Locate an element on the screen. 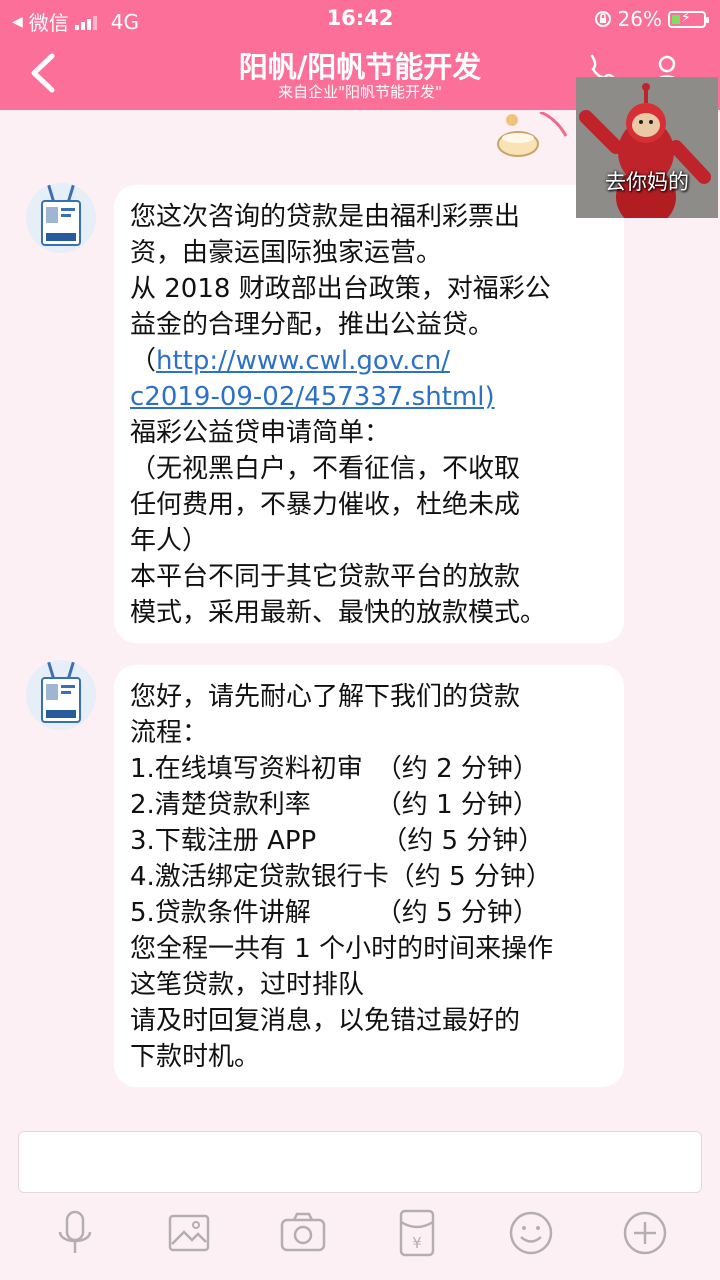 Image resolution: width=720 pixels, height=1280 pixels. message-line: 1.在线填写资料初审 （约 2 分钟） is located at coordinates (334, 769).